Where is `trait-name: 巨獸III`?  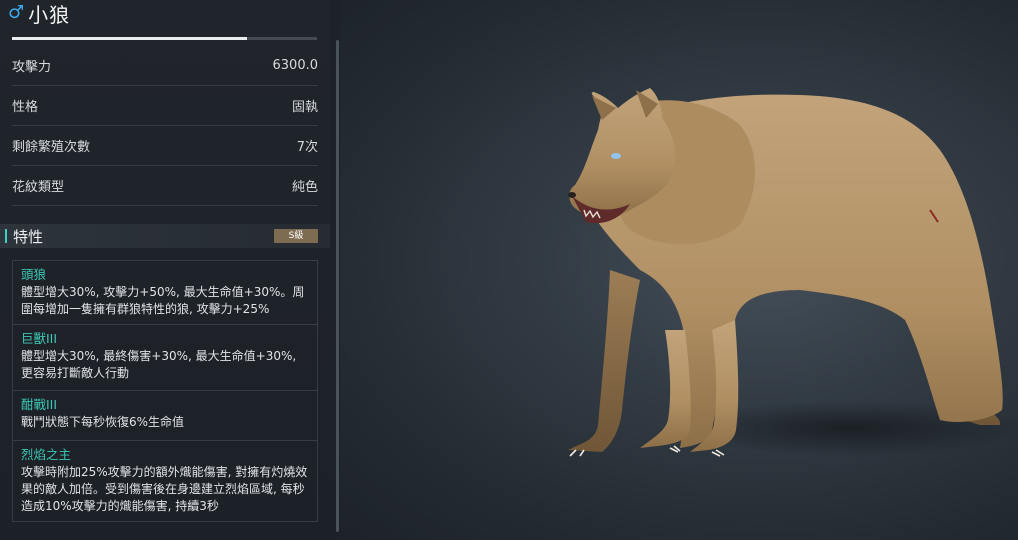
trait-name: 巨獸III is located at coordinates (39, 338).